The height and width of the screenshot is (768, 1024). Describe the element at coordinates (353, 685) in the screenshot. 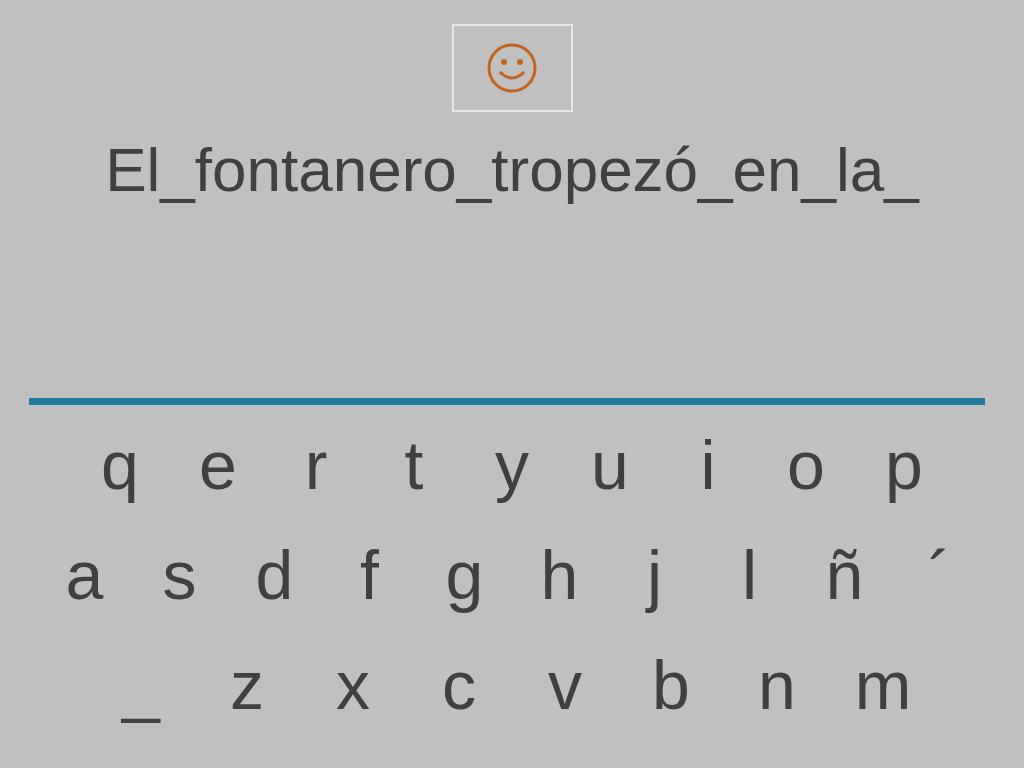

I see `letter-key: x` at that location.